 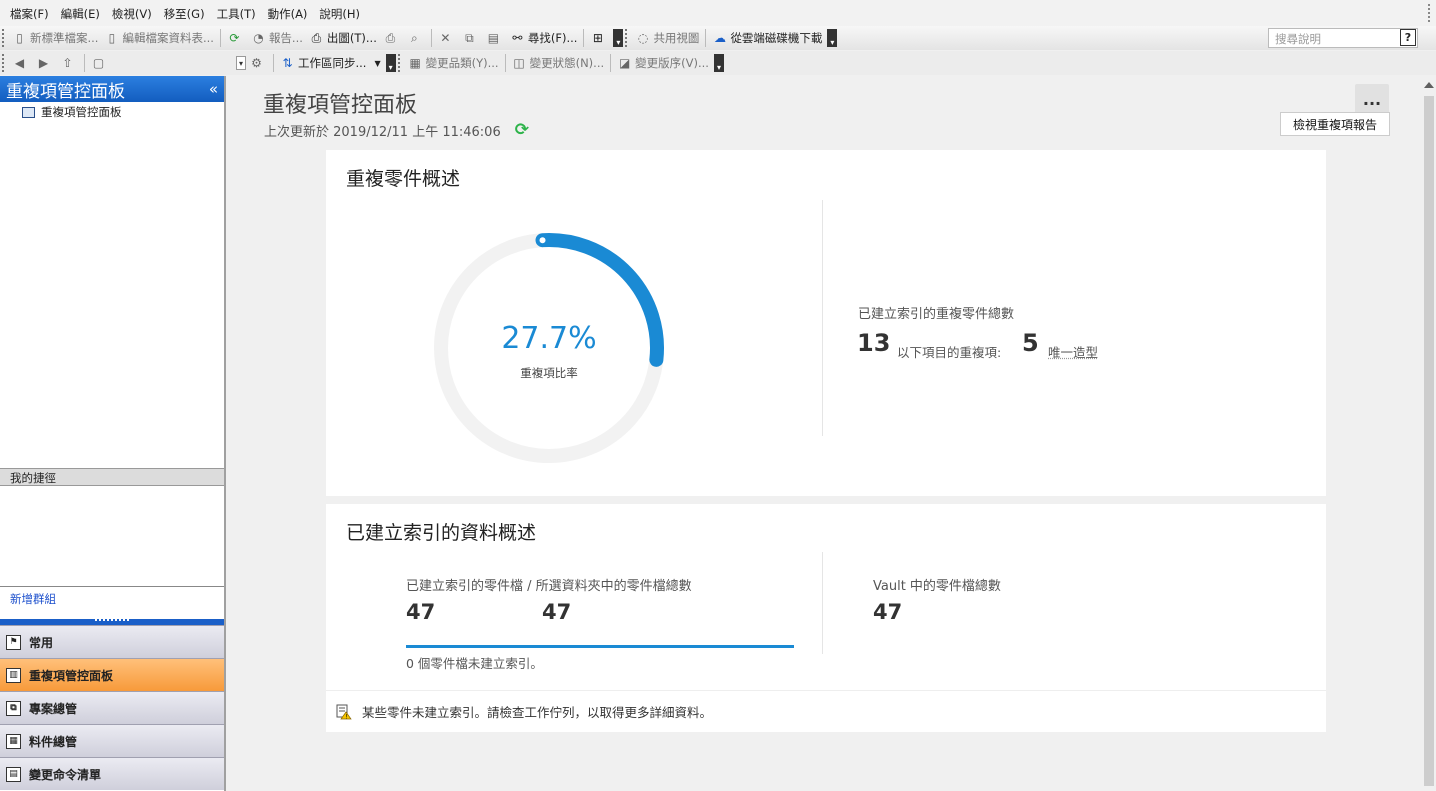 I want to click on report-icon: ◔, so click(x=258, y=38).